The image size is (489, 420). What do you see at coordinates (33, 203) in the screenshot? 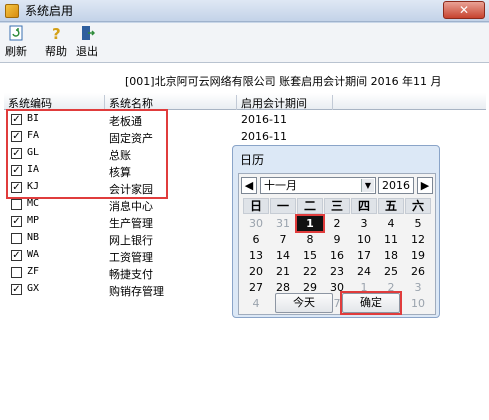
I see `system-code: MC` at bounding box center [33, 203].